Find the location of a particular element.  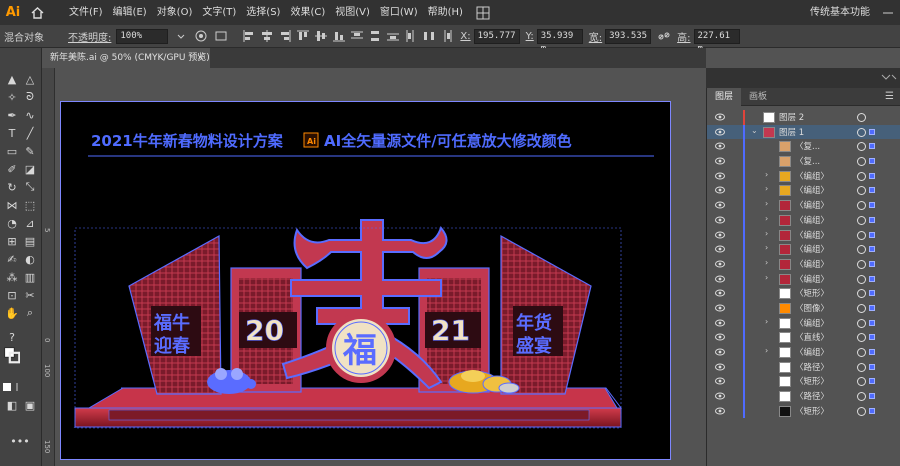

align-right-icon is located at coordinates (285, 36).